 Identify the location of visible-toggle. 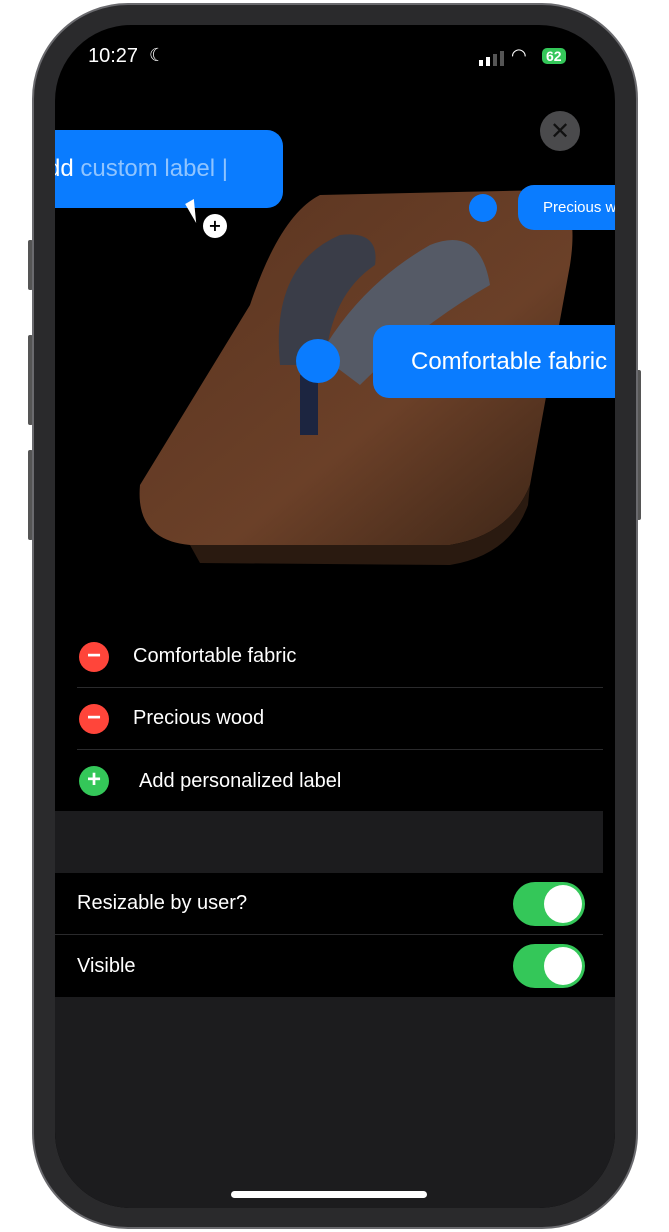
(549, 966).